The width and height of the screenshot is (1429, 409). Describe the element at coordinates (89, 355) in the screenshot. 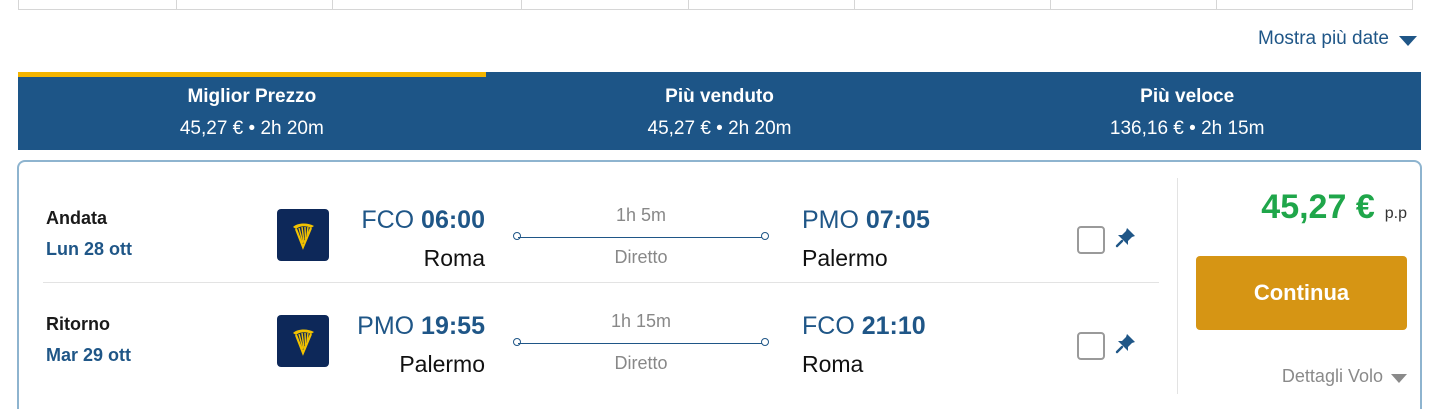

I see `leg-date: Mar 29 ott` at that location.